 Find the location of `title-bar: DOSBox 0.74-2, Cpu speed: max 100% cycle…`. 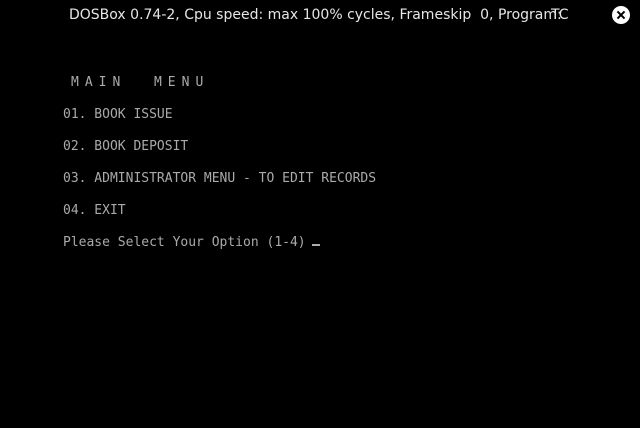

title-bar: DOSBox 0.74-2, Cpu speed: max 100% cycle… is located at coordinates (320, 15).